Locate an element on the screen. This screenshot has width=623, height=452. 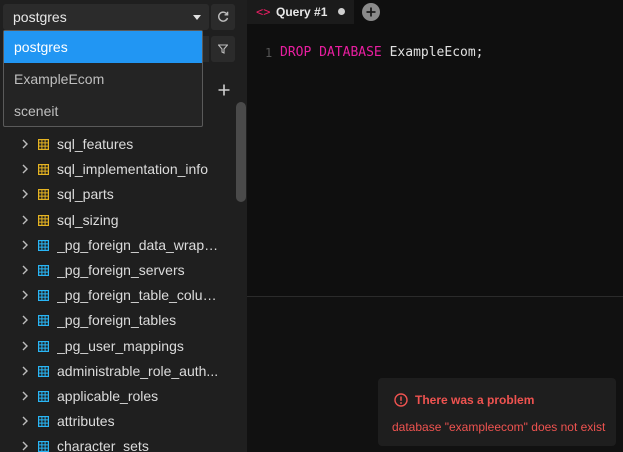
plus-icon is located at coordinates (224, 90).